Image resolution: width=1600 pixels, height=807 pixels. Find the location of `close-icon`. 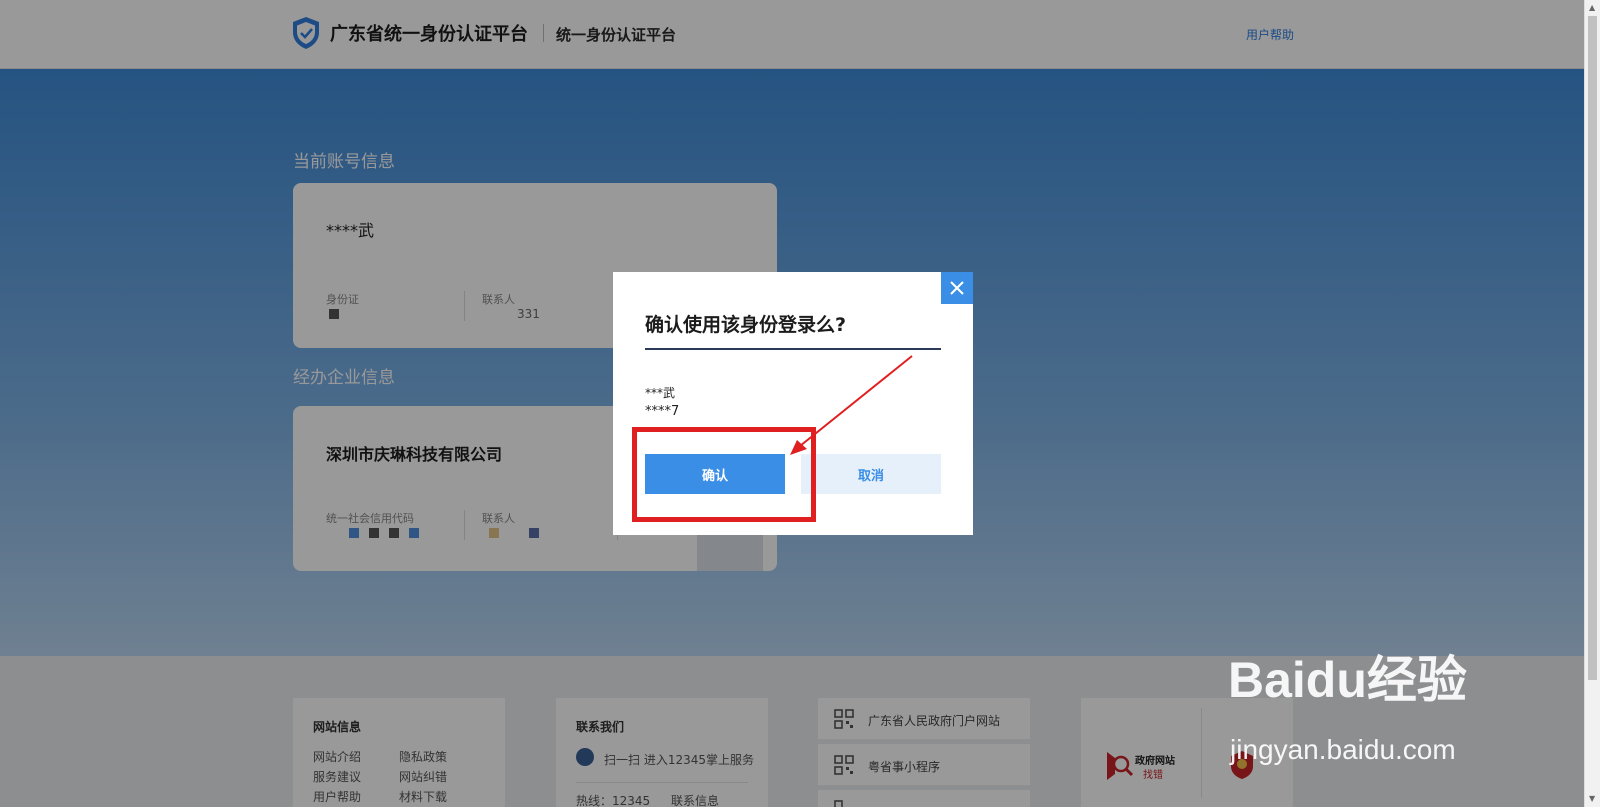

close-icon is located at coordinates (957, 288).